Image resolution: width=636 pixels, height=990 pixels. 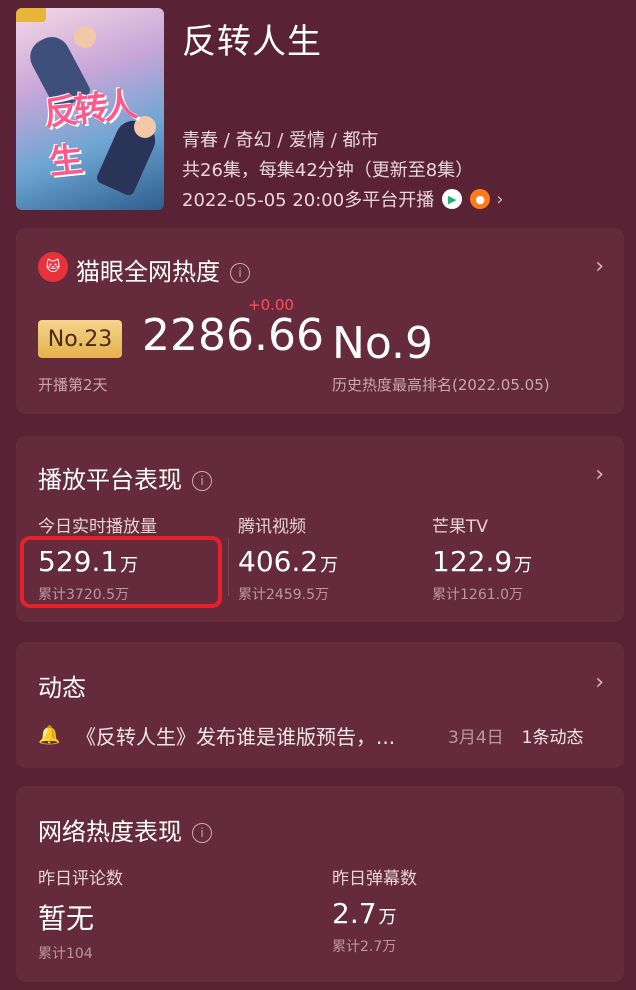 What do you see at coordinates (553, 735) in the screenshot?
I see `news-count: 1条动态` at bounding box center [553, 735].